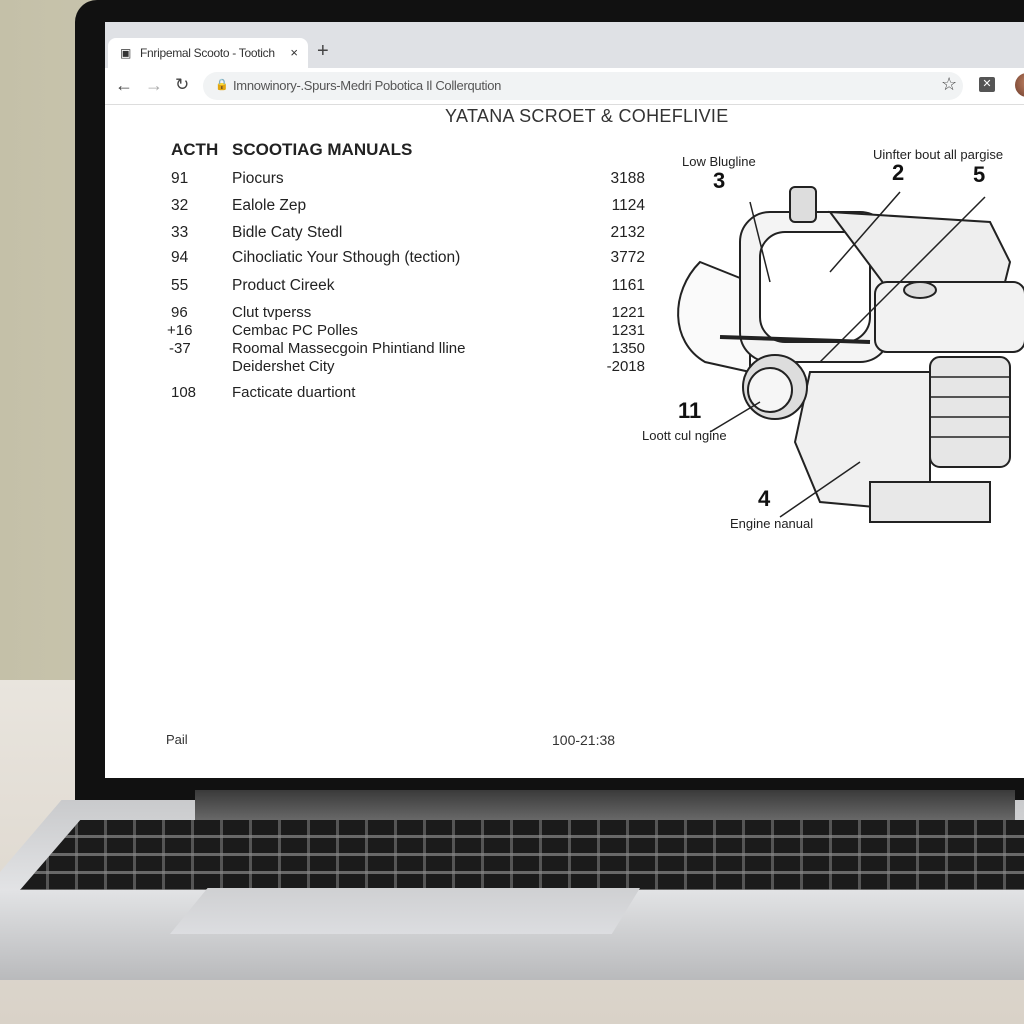 The height and width of the screenshot is (1024, 1024). Describe the element at coordinates (772, 523) in the screenshot. I see `label-engine-nanual: Engine nanual` at that location.